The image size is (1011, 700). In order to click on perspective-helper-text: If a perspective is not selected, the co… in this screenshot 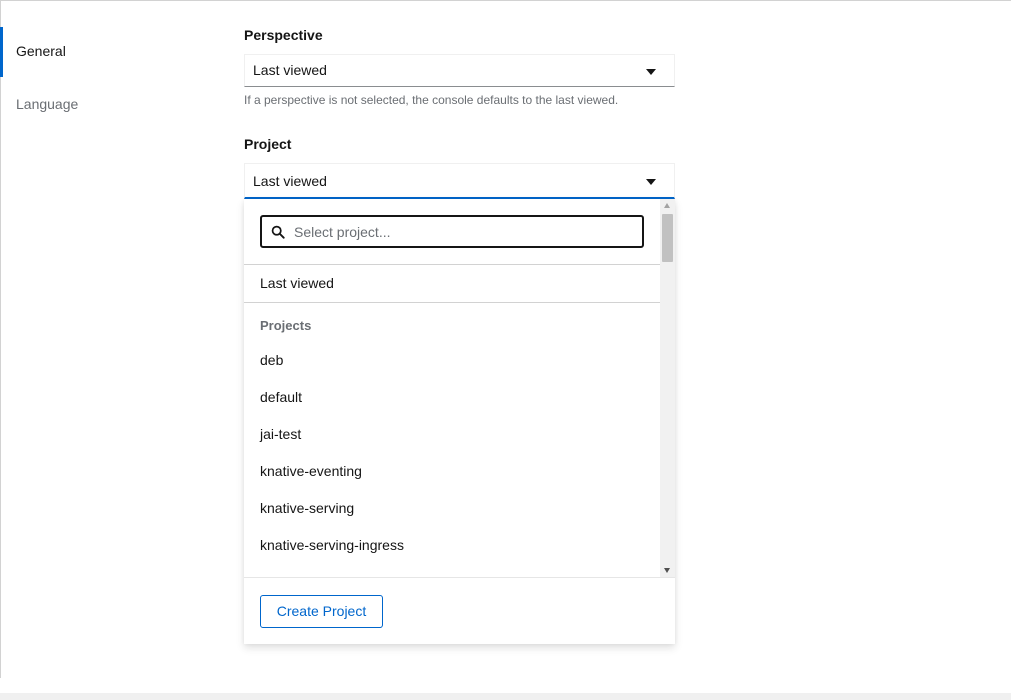, I will do `click(431, 100)`.